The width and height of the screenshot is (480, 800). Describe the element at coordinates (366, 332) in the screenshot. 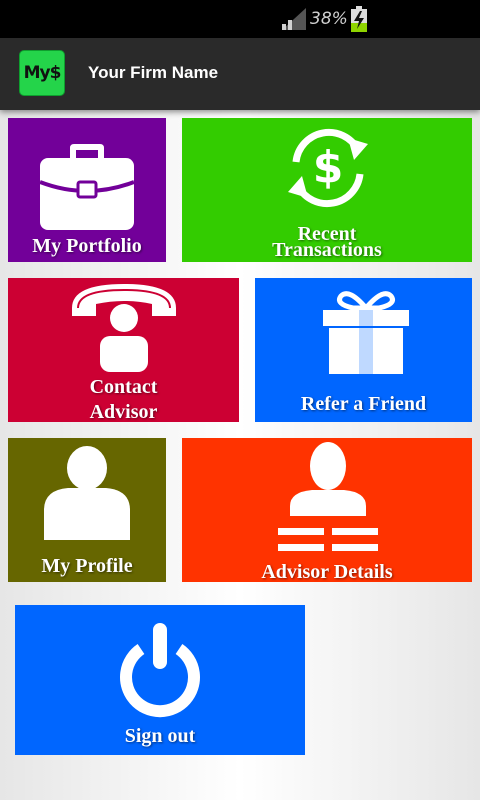

I see `gift-icon` at that location.